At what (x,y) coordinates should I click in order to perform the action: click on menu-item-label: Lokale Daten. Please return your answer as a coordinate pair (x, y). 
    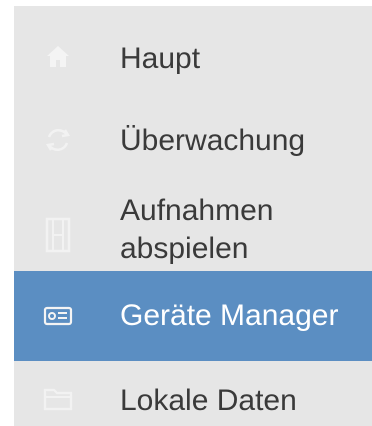
    Looking at the image, I should click on (208, 400).